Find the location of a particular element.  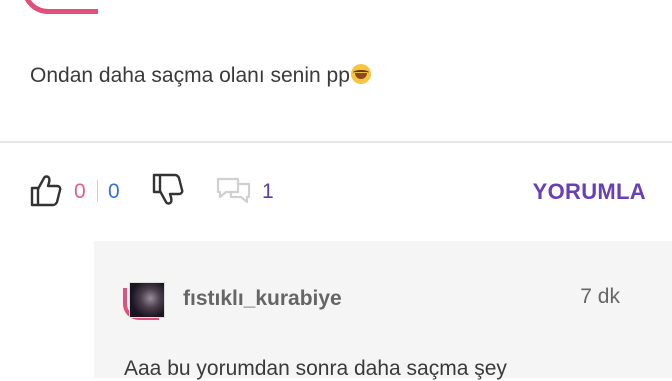

reply-button: YORUMLA is located at coordinates (589, 192).